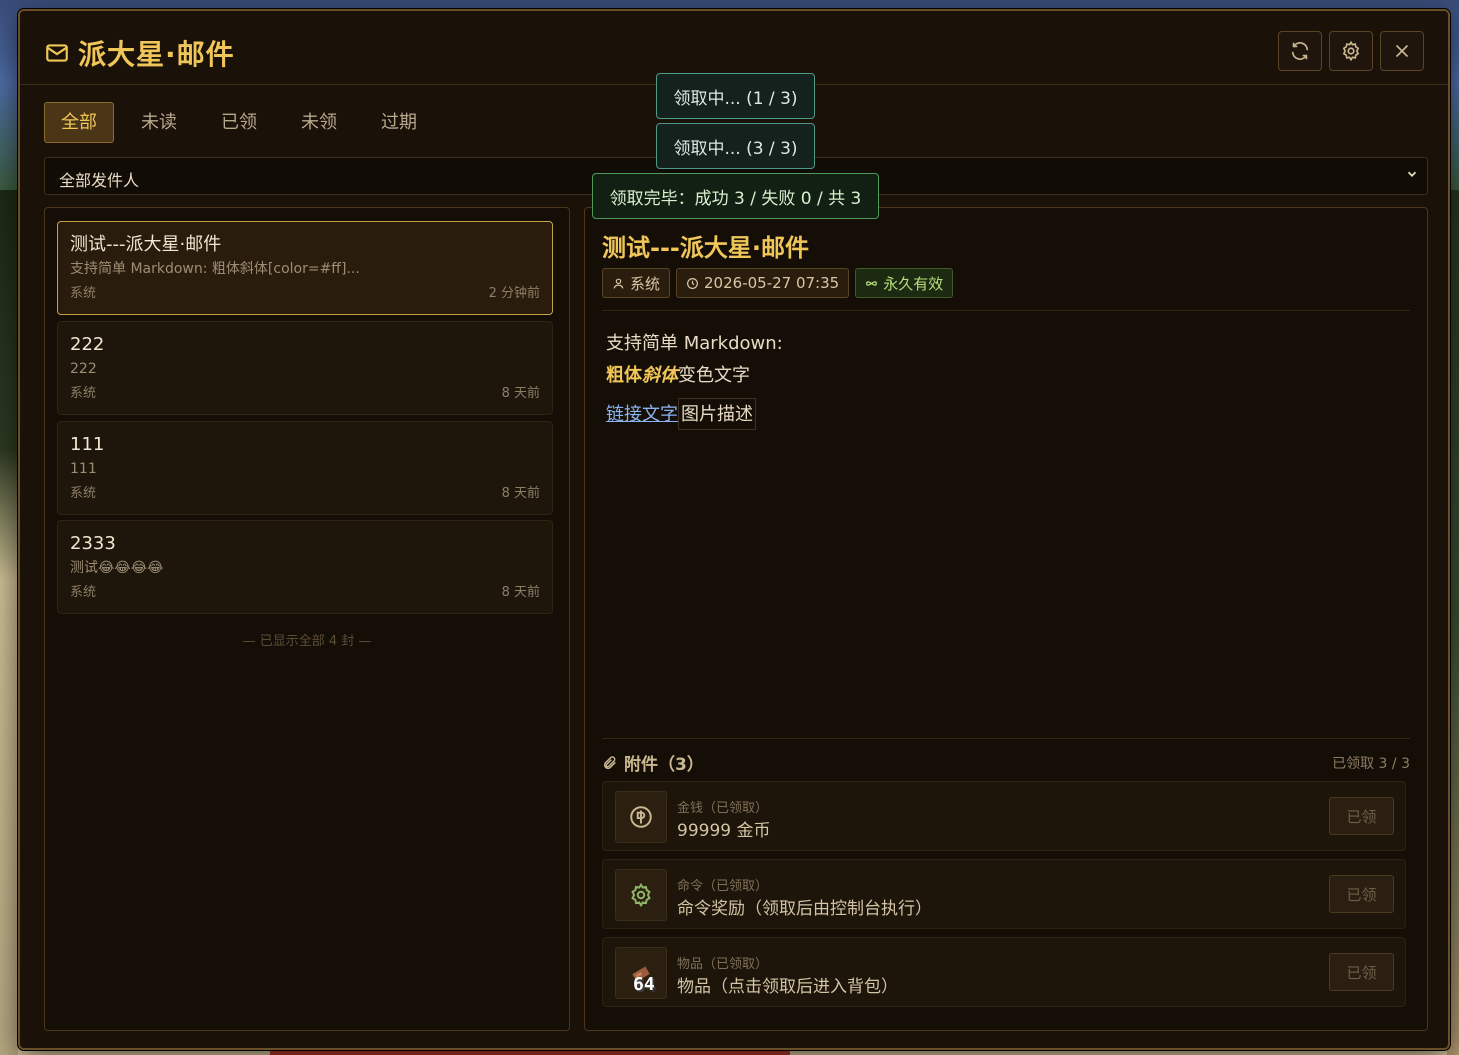  Describe the element at coordinates (1006, 310) in the screenshot. I see `detail-divider` at that location.